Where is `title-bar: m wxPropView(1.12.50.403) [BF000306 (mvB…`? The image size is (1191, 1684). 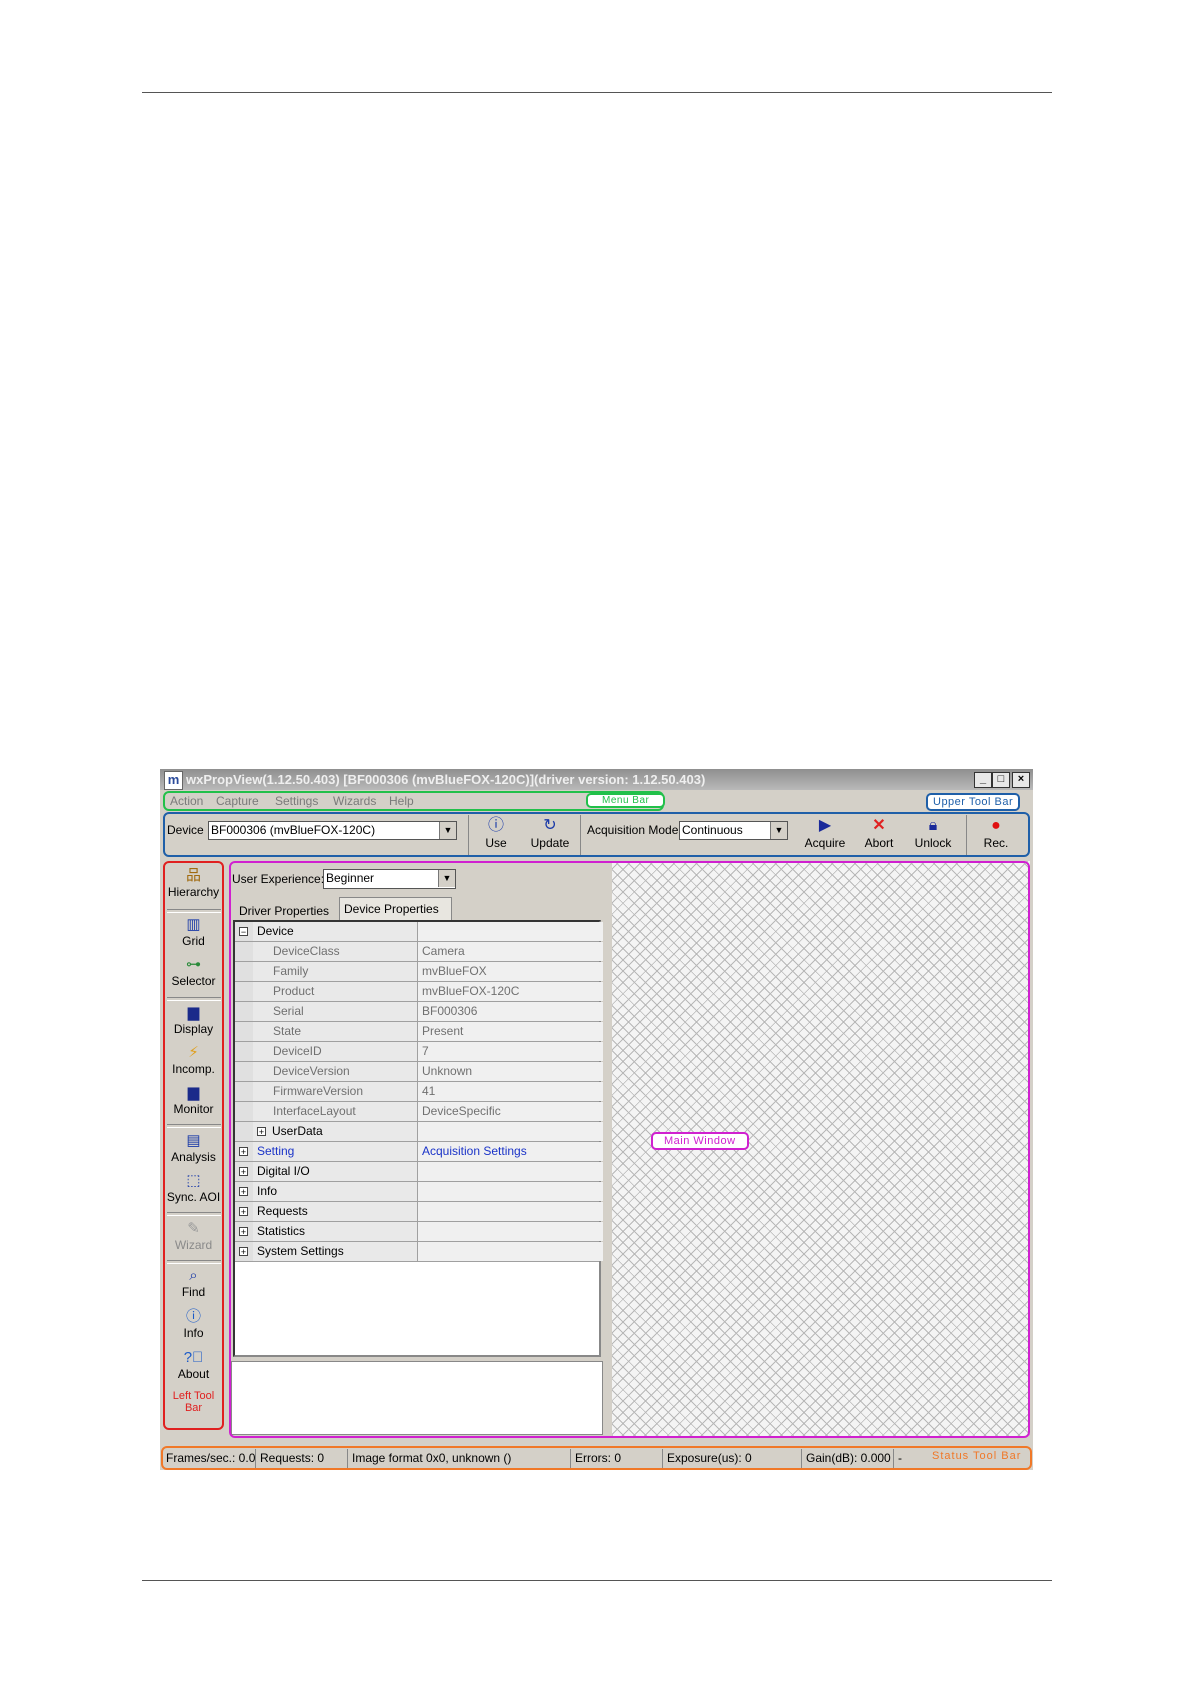
title-bar: m wxPropView(1.12.50.403) [BF000306 (mvB… is located at coordinates (596, 779).